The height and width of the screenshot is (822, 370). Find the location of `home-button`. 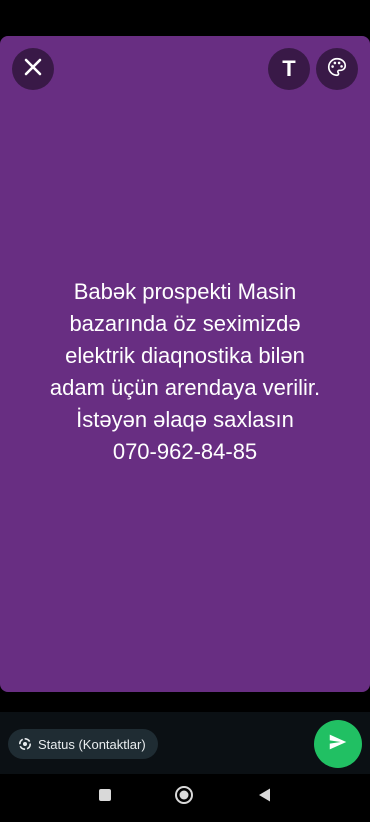

home-button is located at coordinates (184, 797).